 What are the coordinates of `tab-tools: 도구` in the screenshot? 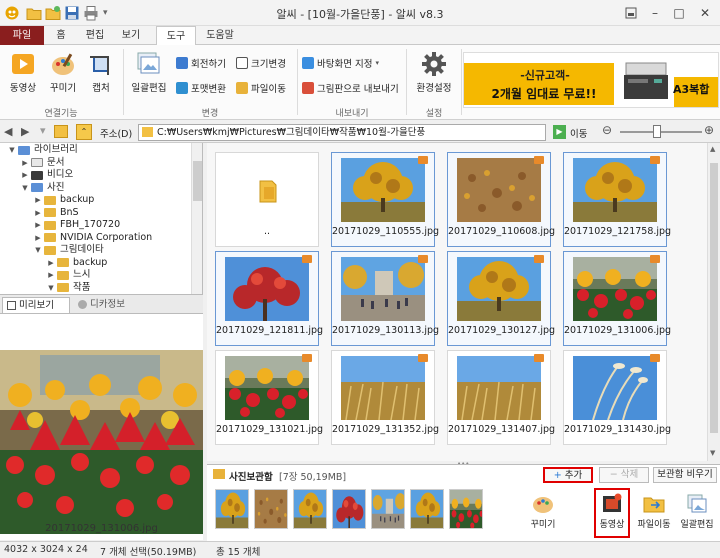 It's located at (176, 36).